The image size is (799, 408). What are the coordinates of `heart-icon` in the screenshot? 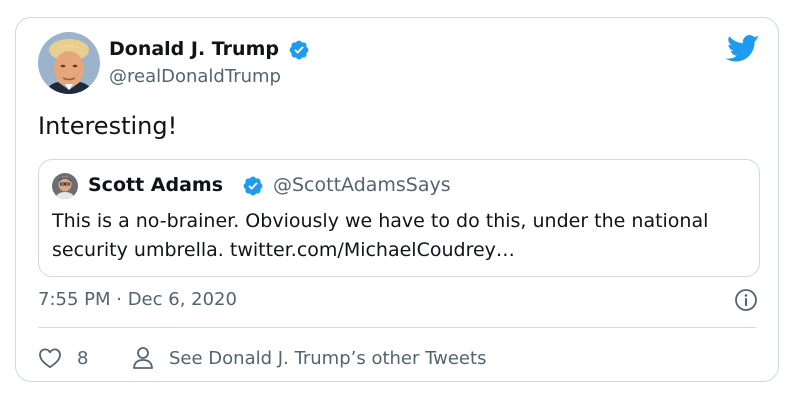 It's located at (50, 358).